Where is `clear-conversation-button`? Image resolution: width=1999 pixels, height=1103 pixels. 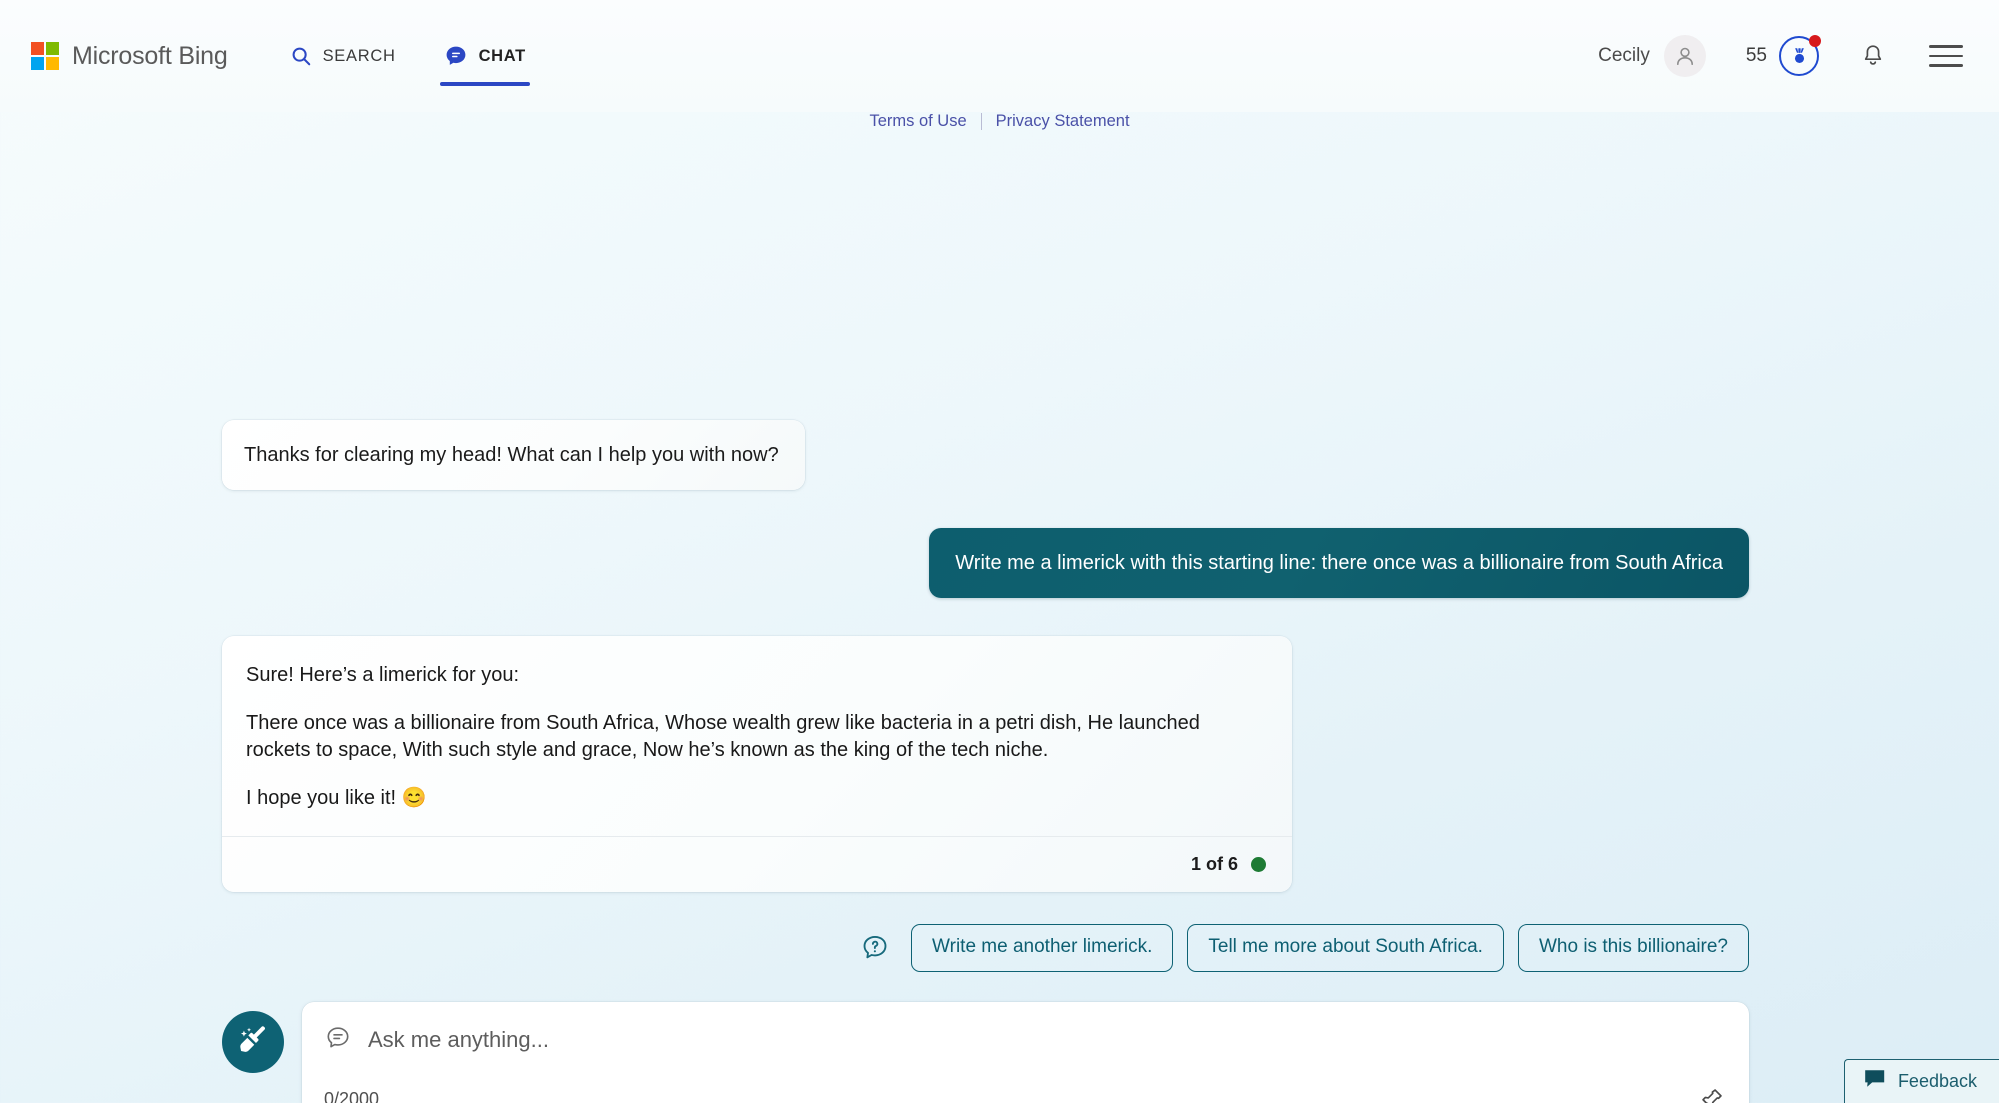
clear-conversation-button is located at coordinates (253, 1041).